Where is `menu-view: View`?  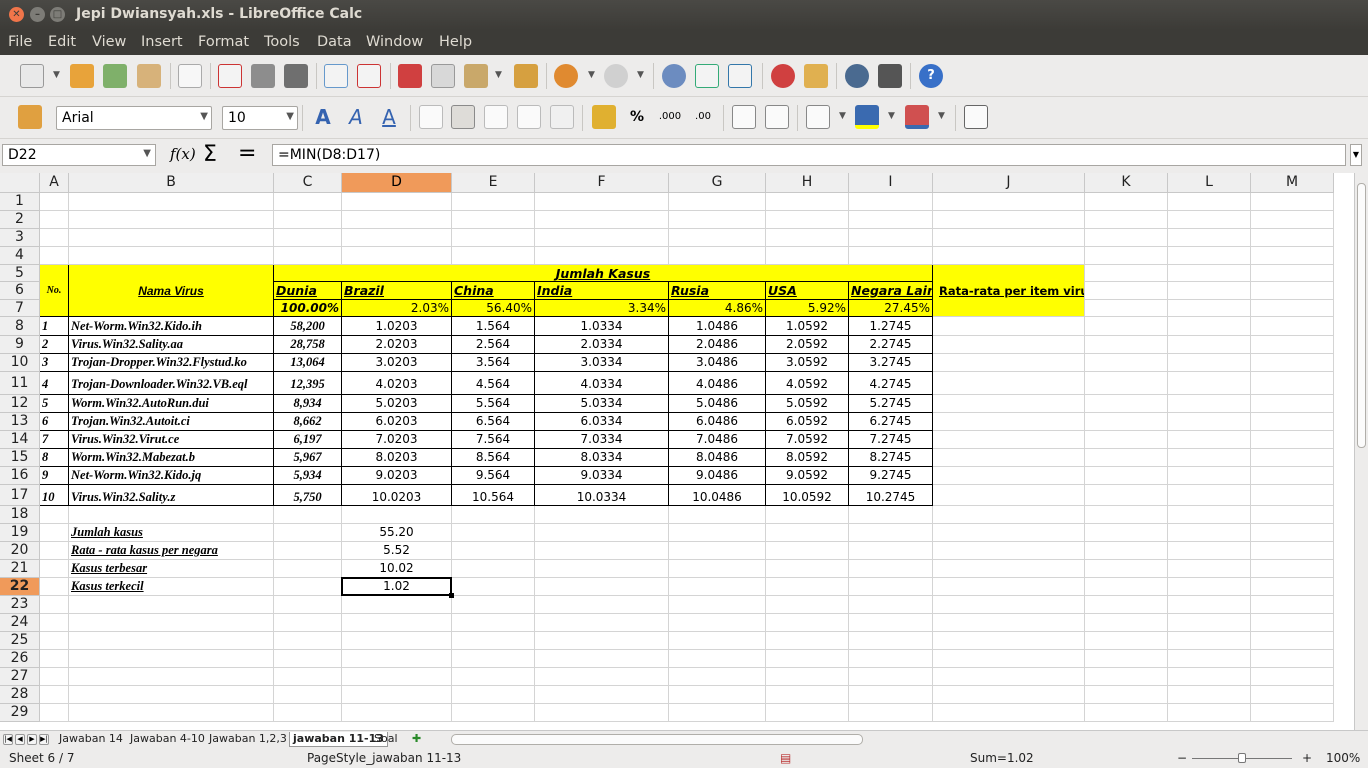
menu-view: View is located at coordinates (109, 42).